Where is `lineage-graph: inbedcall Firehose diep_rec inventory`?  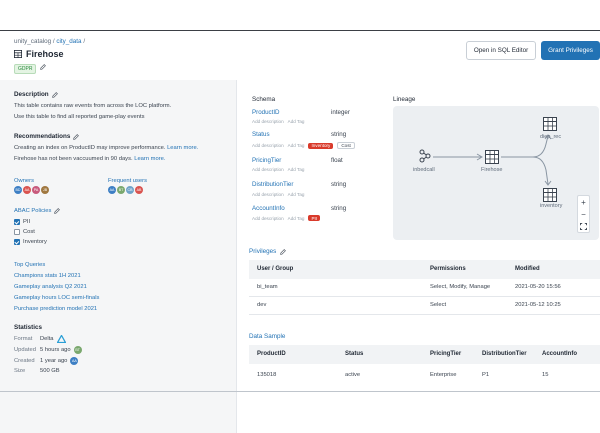
lineage-graph: inbedcall Firehose diep_rec inventory is located at coordinates (496, 173).